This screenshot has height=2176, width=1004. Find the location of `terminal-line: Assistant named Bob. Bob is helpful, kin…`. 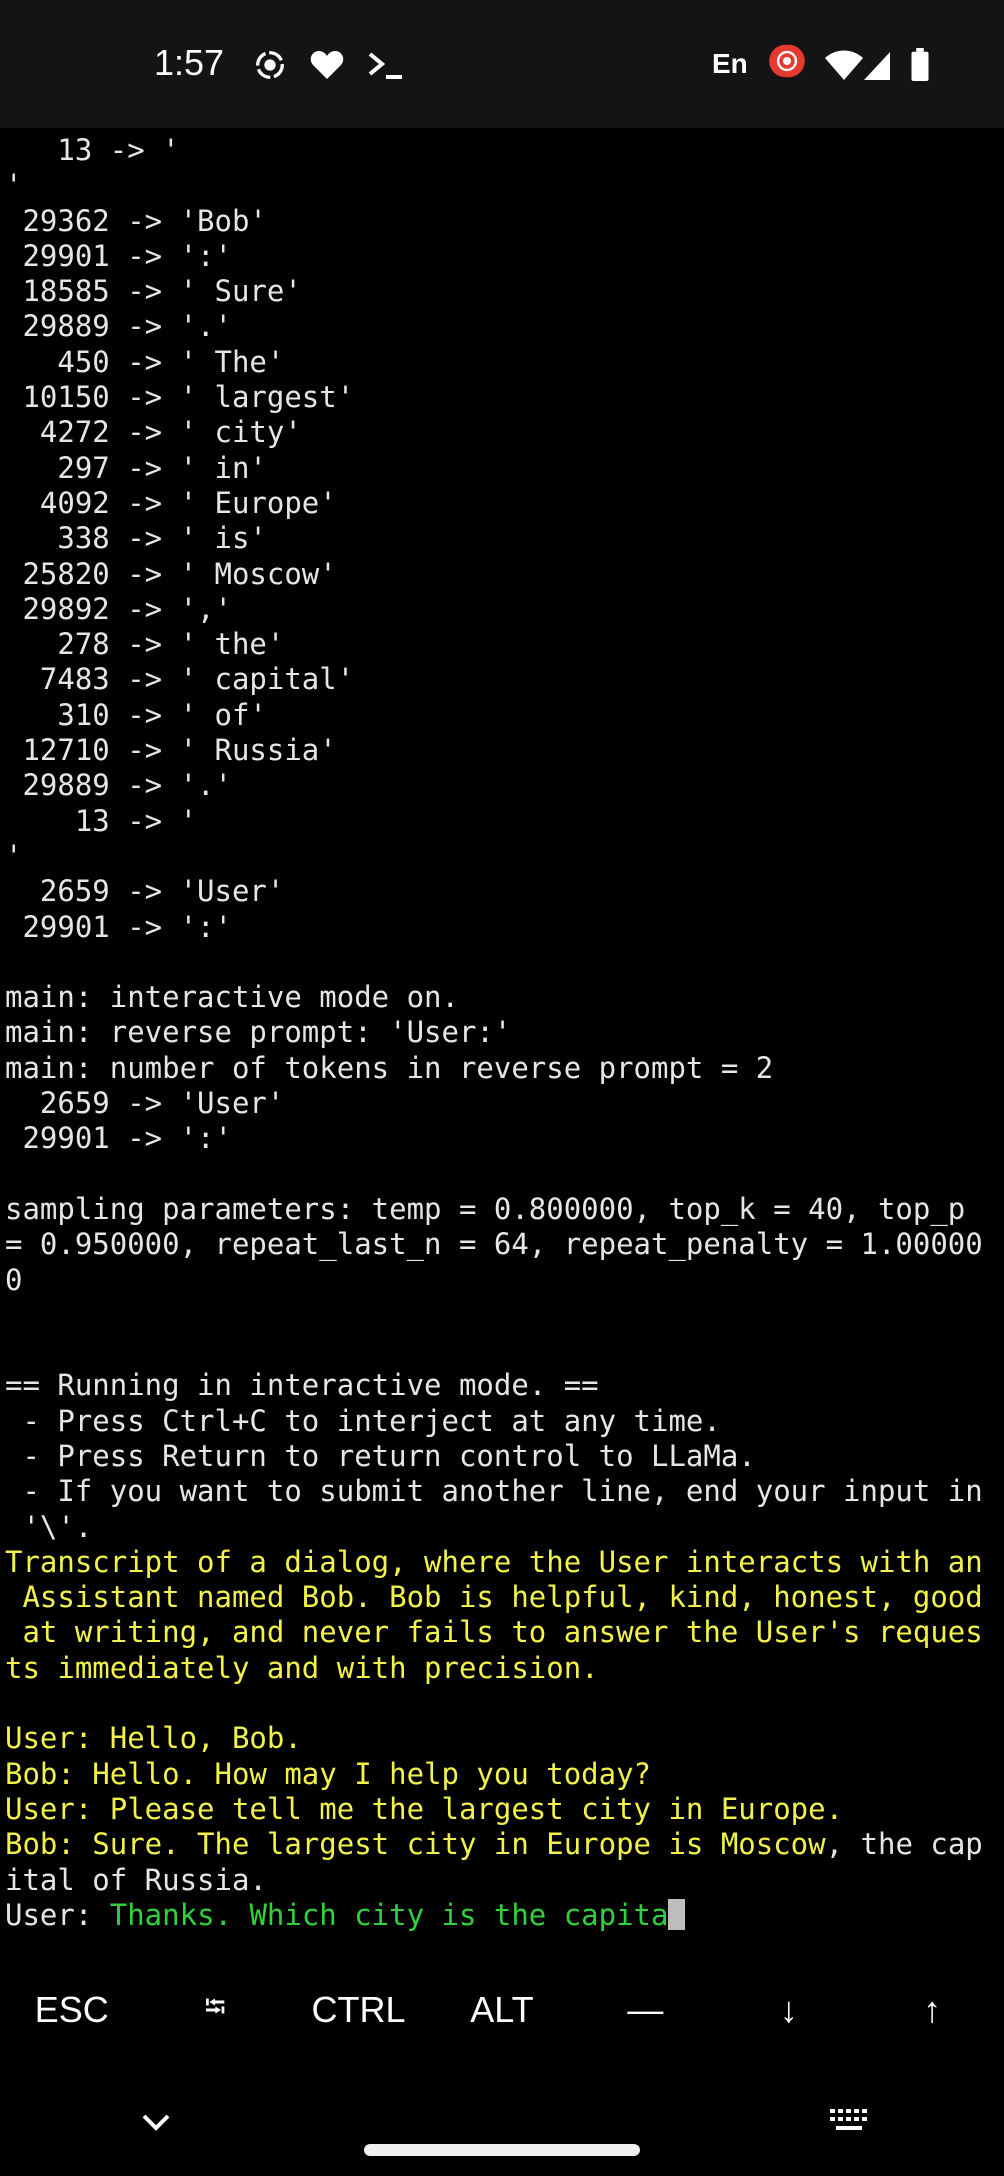

terminal-line: Assistant named Bob. Bob is helpful, kin… is located at coordinates (503, 1597).